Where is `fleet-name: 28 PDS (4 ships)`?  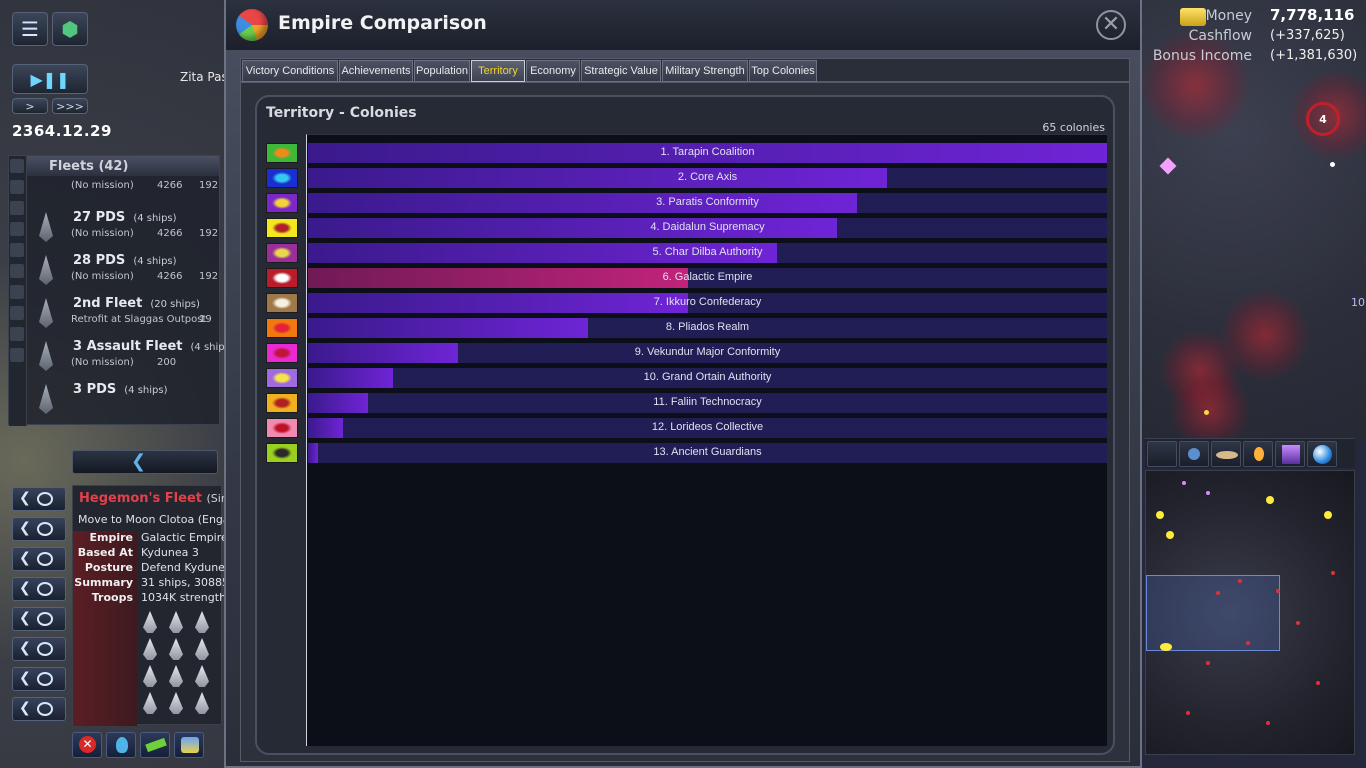
fleet-name: 28 PDS (4 ships) is located at coordinates (125, 260).